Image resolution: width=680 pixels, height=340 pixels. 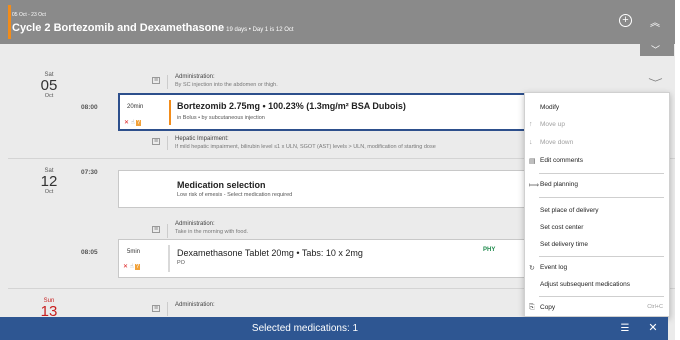 What do you see at coordinates (598, 228) in the screenshot?
I see `menu-item-set-cost-center: Set cost center` at bounding box center [598, 228].